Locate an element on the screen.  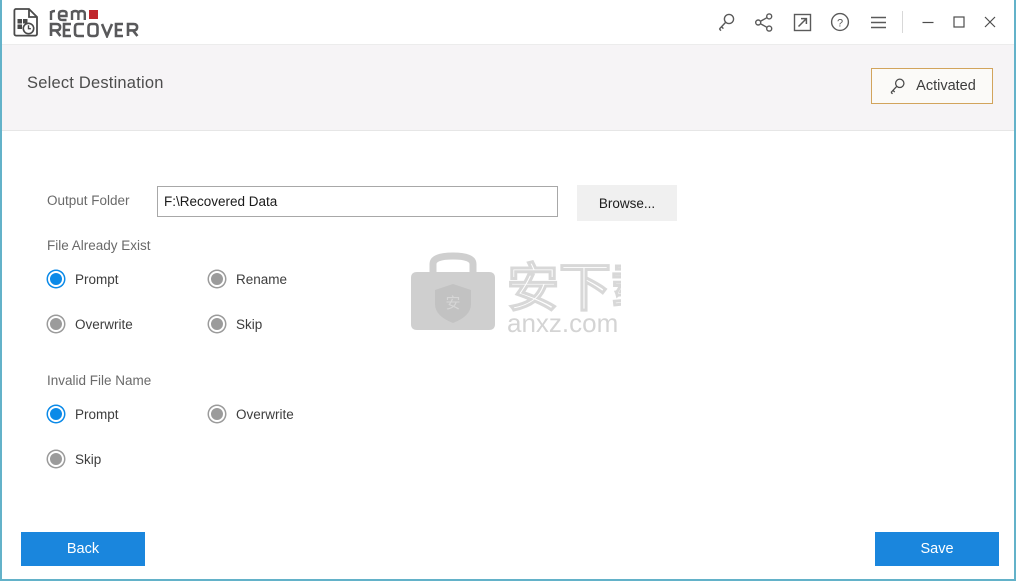
external-link-icon is located at coordinates (802, 22).